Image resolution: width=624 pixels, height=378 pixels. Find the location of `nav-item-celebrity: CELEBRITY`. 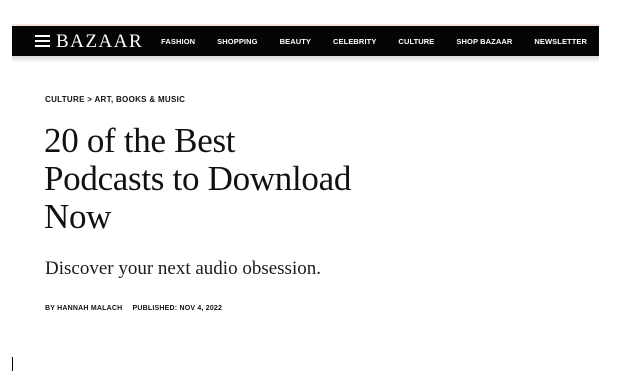

nav-item-celebrity: CELEBRITY is located at coordinates (354, 41).